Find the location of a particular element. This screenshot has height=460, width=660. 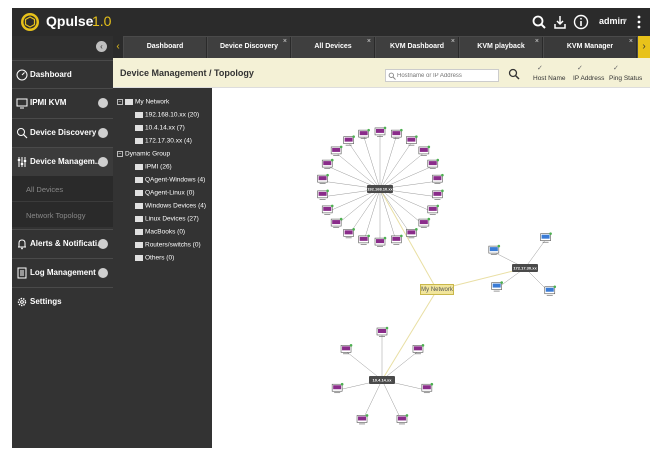

topology-root-node: My Network is located at coordinates (437, 289).